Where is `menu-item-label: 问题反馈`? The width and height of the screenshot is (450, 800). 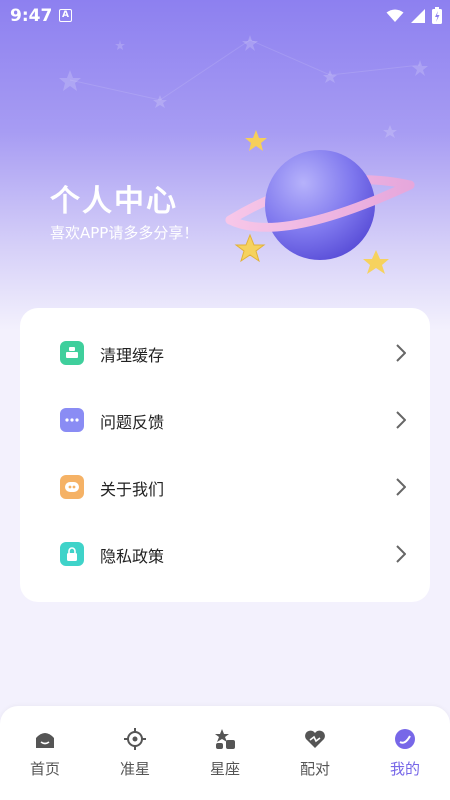
menu-item-label: 问题反馈 is located at coordinates (132, 422).